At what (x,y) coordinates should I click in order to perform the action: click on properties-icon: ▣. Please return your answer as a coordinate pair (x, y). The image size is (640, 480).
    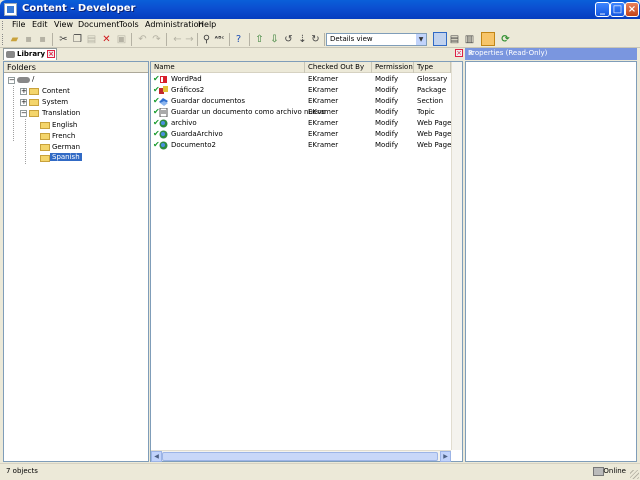
    Looking at the image, I should click on (121, 39).